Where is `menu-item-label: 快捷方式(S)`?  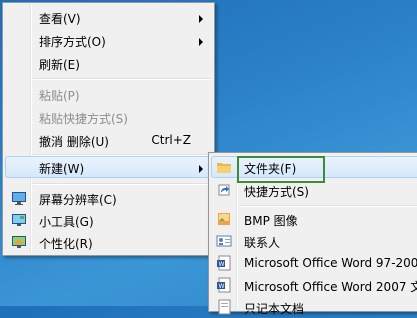 menu-item-label: 快捷方式(S) is located at coordinates (276, 192).